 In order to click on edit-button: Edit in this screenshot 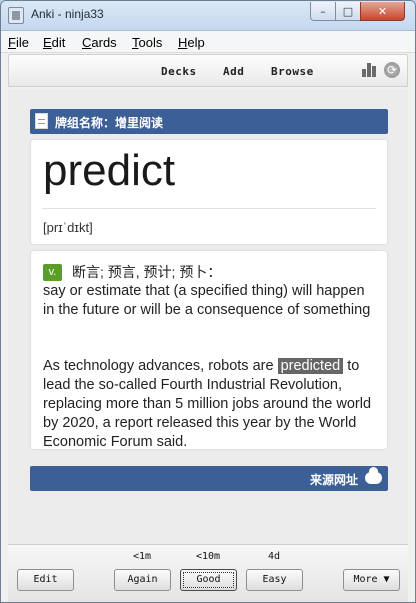, I will do `click(45, 580)`.